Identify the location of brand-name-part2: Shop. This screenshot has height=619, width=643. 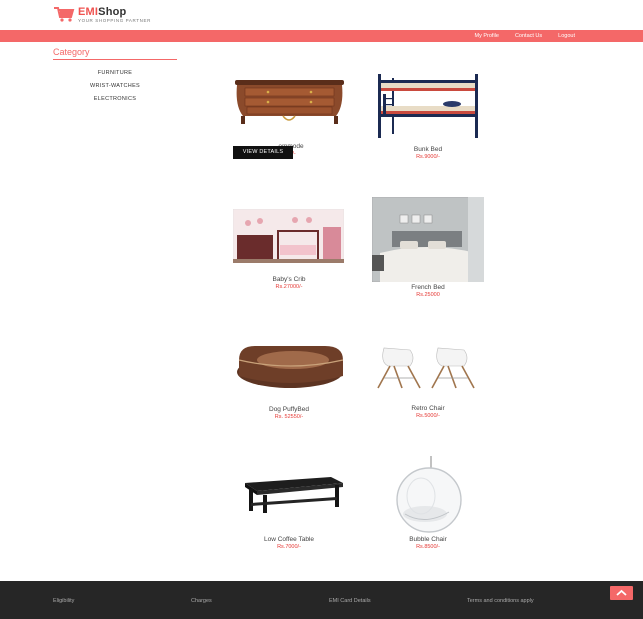
(112, 12).